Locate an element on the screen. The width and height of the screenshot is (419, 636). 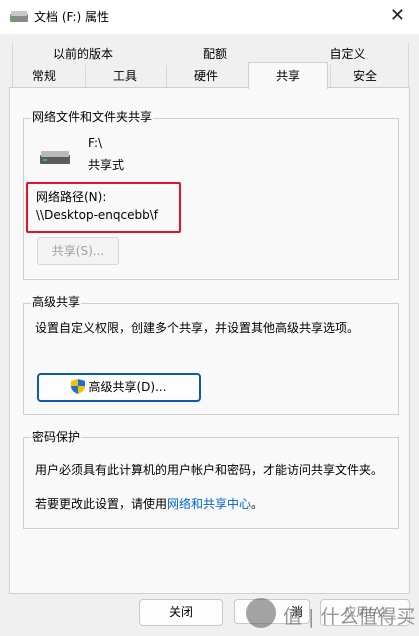
close-button: 关闭 is located at coordinates (181, 612).